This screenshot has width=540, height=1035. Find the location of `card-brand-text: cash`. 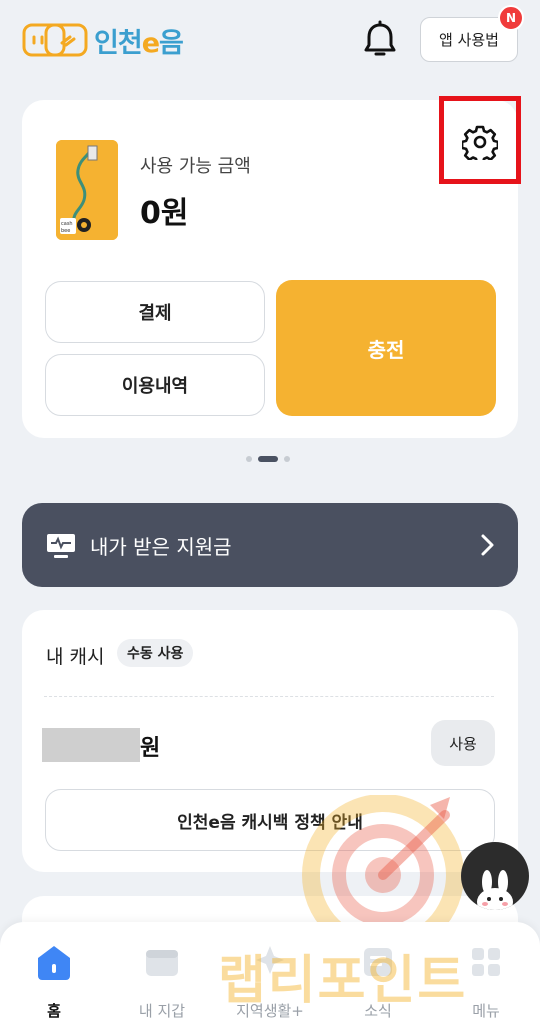

card-brand-text: cash is located at coordinates (67, 224).